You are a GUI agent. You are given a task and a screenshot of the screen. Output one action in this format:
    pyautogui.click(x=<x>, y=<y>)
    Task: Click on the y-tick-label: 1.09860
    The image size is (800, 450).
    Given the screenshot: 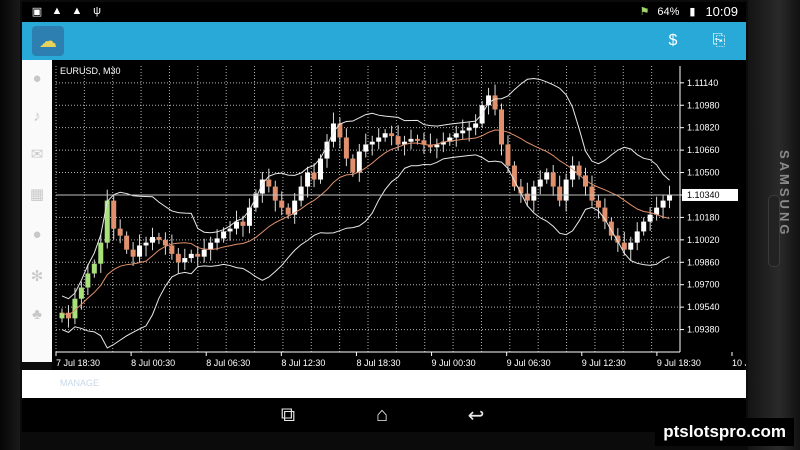 What is the action you would take?
    pyautogui.click(x=703, y=262)
    